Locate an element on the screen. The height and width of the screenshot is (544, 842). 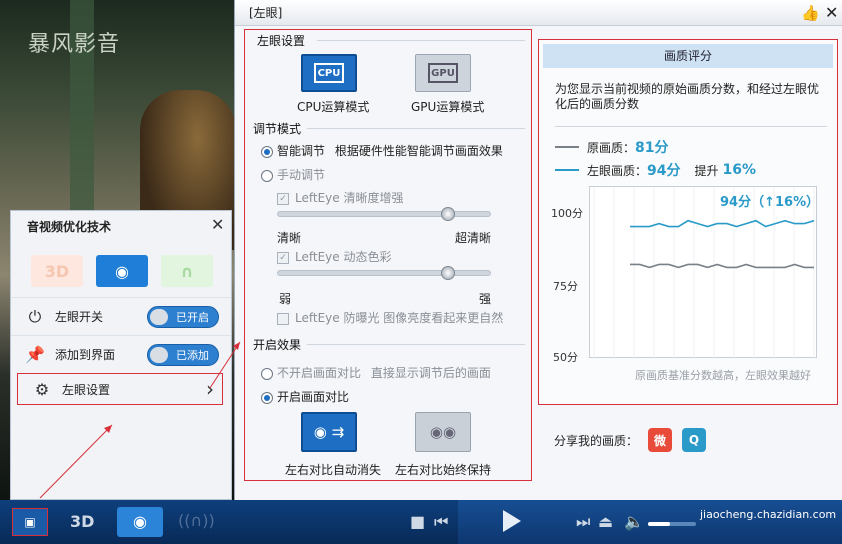
enable-compare-label: 开启画面对比 is located at coordinates (313, 397).